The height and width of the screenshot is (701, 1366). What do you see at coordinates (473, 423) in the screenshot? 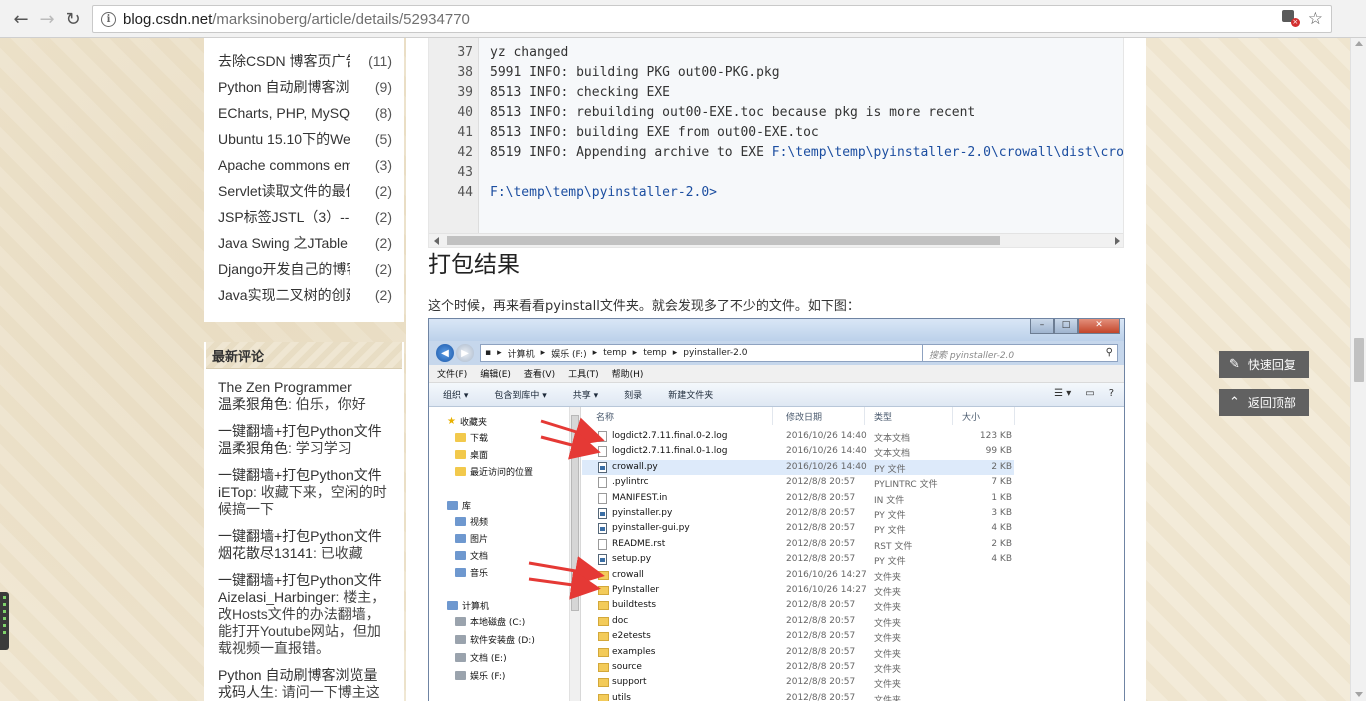
I see `explorer-nav-label: 收藏夹` at bounding box center [473, 423].